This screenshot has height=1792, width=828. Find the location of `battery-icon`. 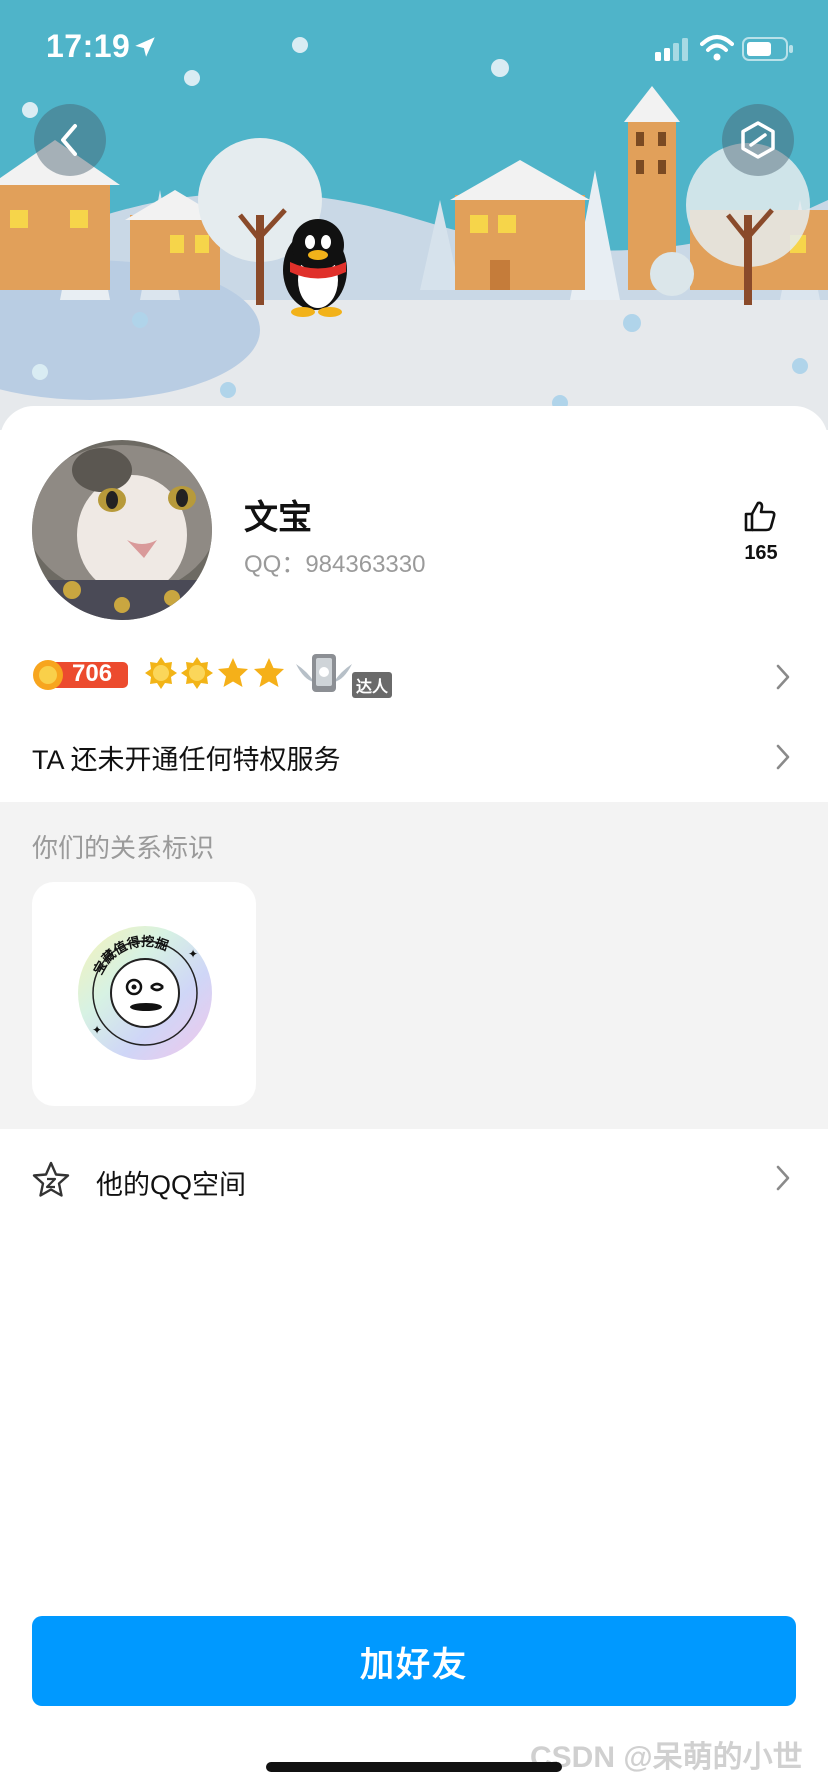

battery-icon is located at coordinates (767, 49).